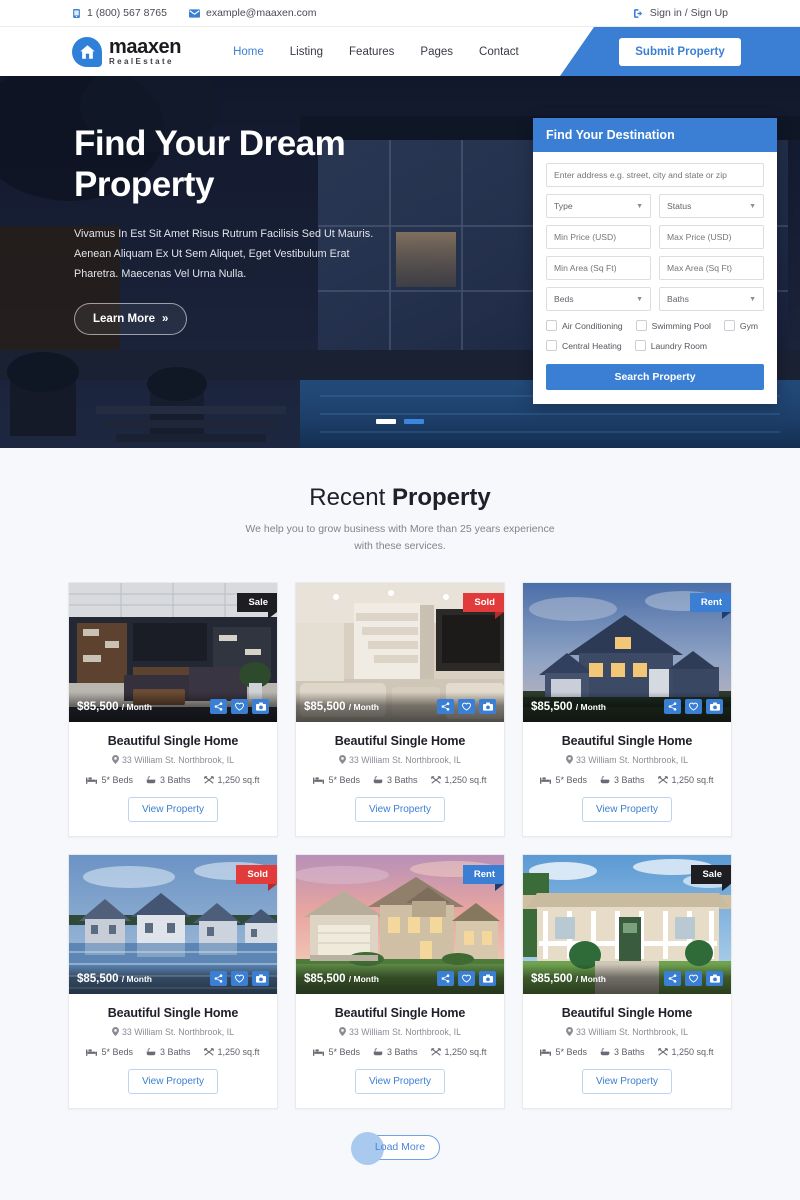  I want to click on address-input, so click(655, 175).